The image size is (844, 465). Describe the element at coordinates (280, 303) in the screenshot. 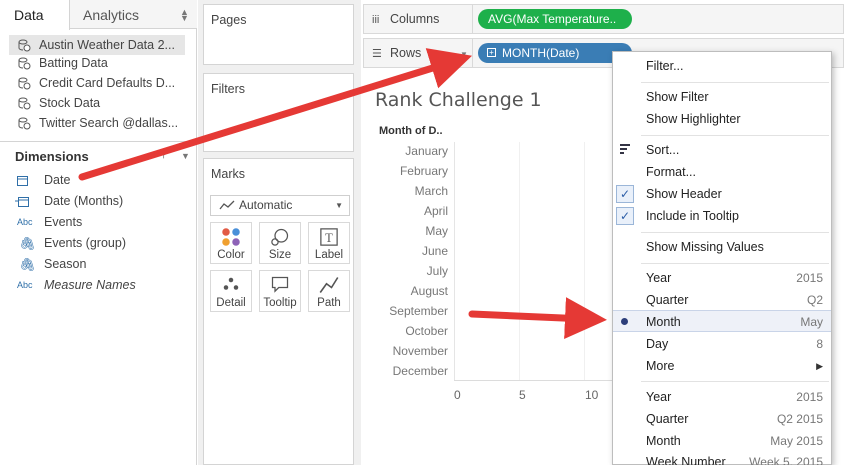

I see `tooltip-label: Tooltip` at that location.